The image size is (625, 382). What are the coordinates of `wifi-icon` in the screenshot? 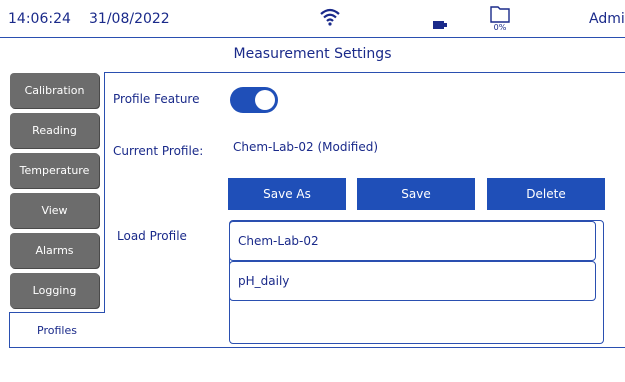 It's located at (330, 19).